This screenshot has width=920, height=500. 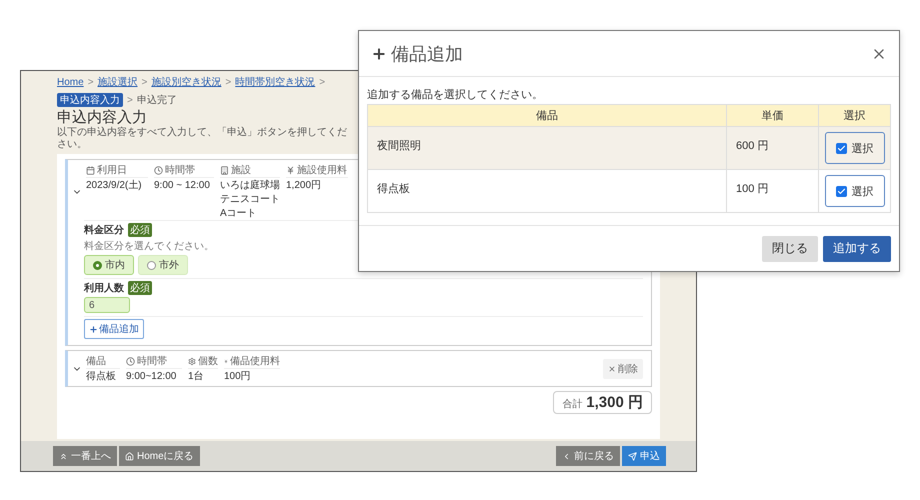 What do you see at coordinates (163, 265) in the screenshot?
I see `radio-option: 市外` at bounding box center [163, 265].